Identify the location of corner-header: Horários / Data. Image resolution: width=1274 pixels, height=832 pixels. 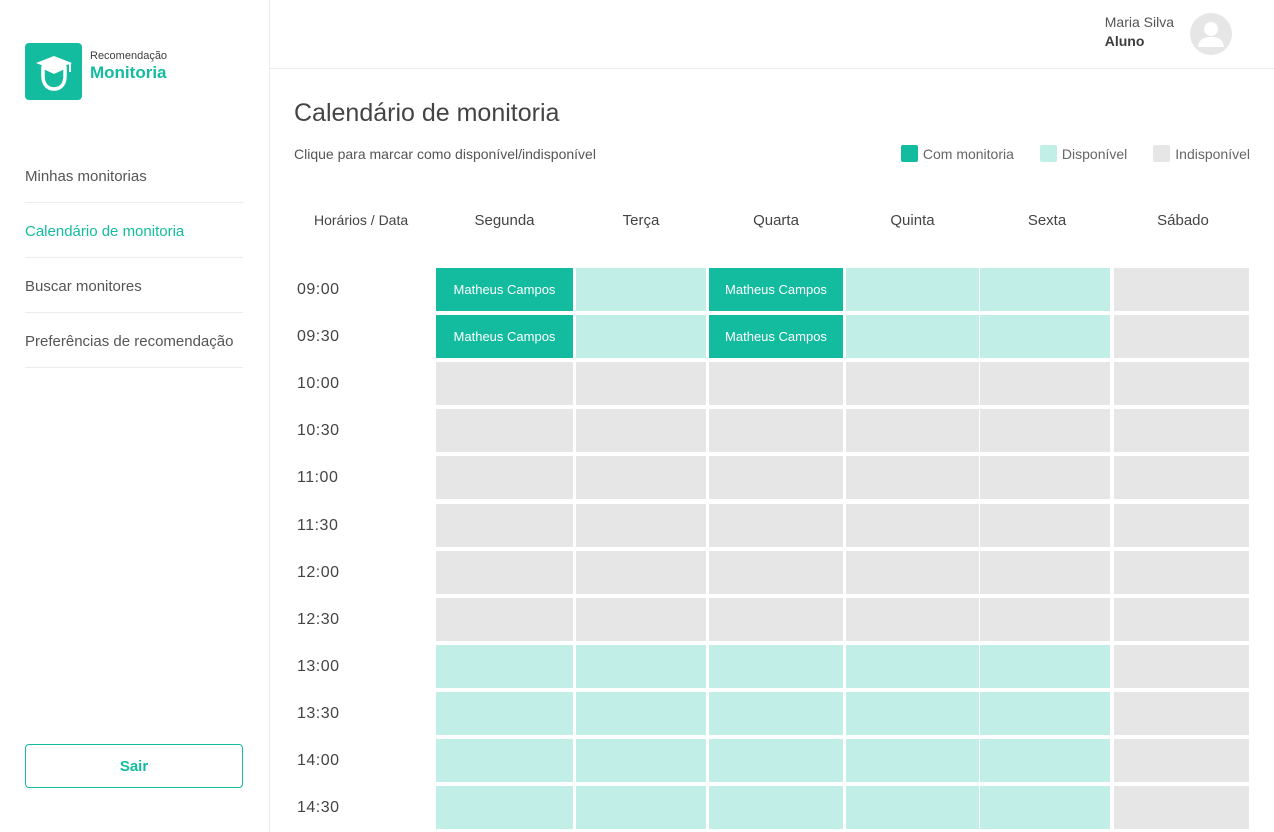
(361, 220).